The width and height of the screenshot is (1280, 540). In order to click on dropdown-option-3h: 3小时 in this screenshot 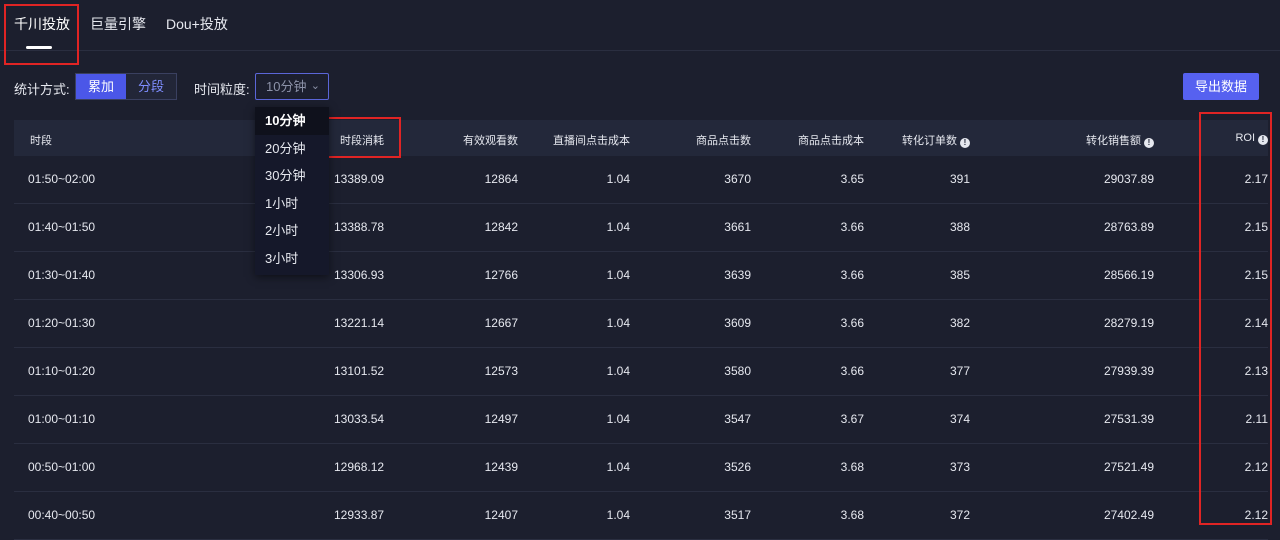, I will do `click(292, 259)`.